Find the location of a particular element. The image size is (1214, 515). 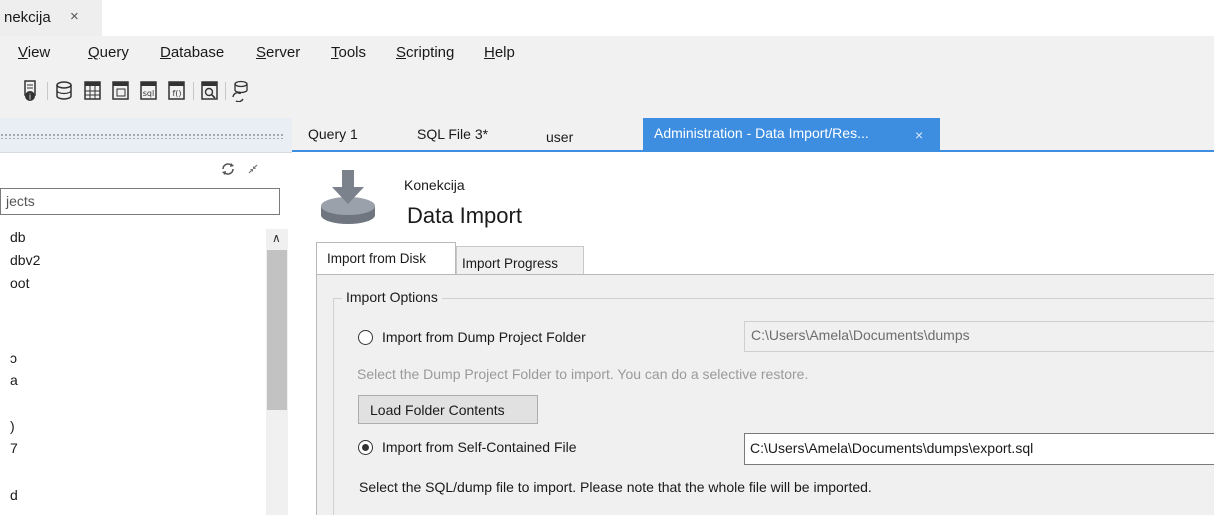

create-table-icon is located at coordinates (93, 91).